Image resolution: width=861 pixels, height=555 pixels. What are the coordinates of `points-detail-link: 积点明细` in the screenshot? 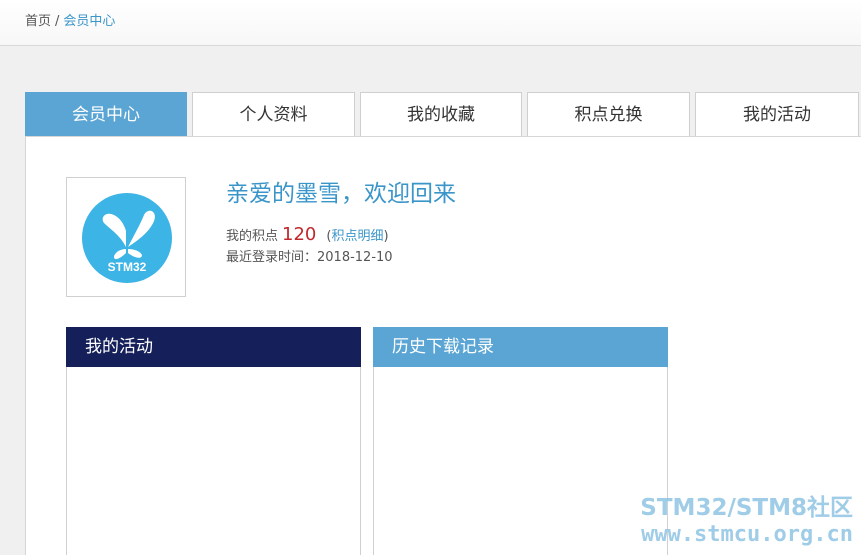 It's located at (357, 236).